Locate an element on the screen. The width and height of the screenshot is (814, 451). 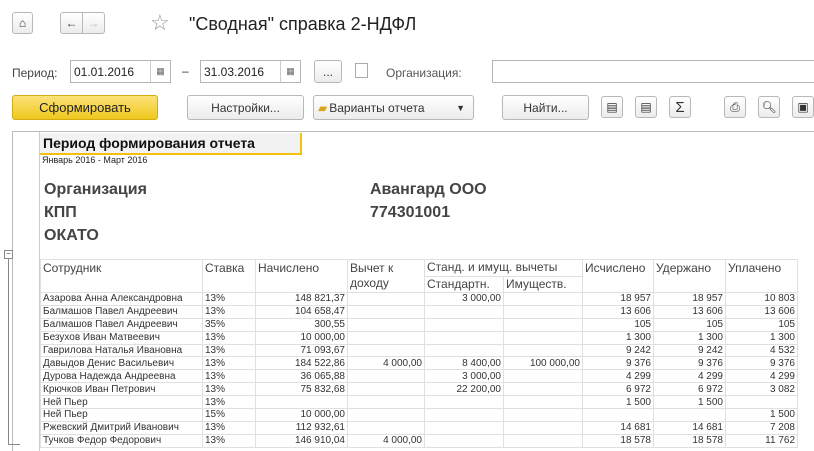
table-row: Ней Пьер 15% 10 000,00 1 500 is located at coordinates (419, 415).